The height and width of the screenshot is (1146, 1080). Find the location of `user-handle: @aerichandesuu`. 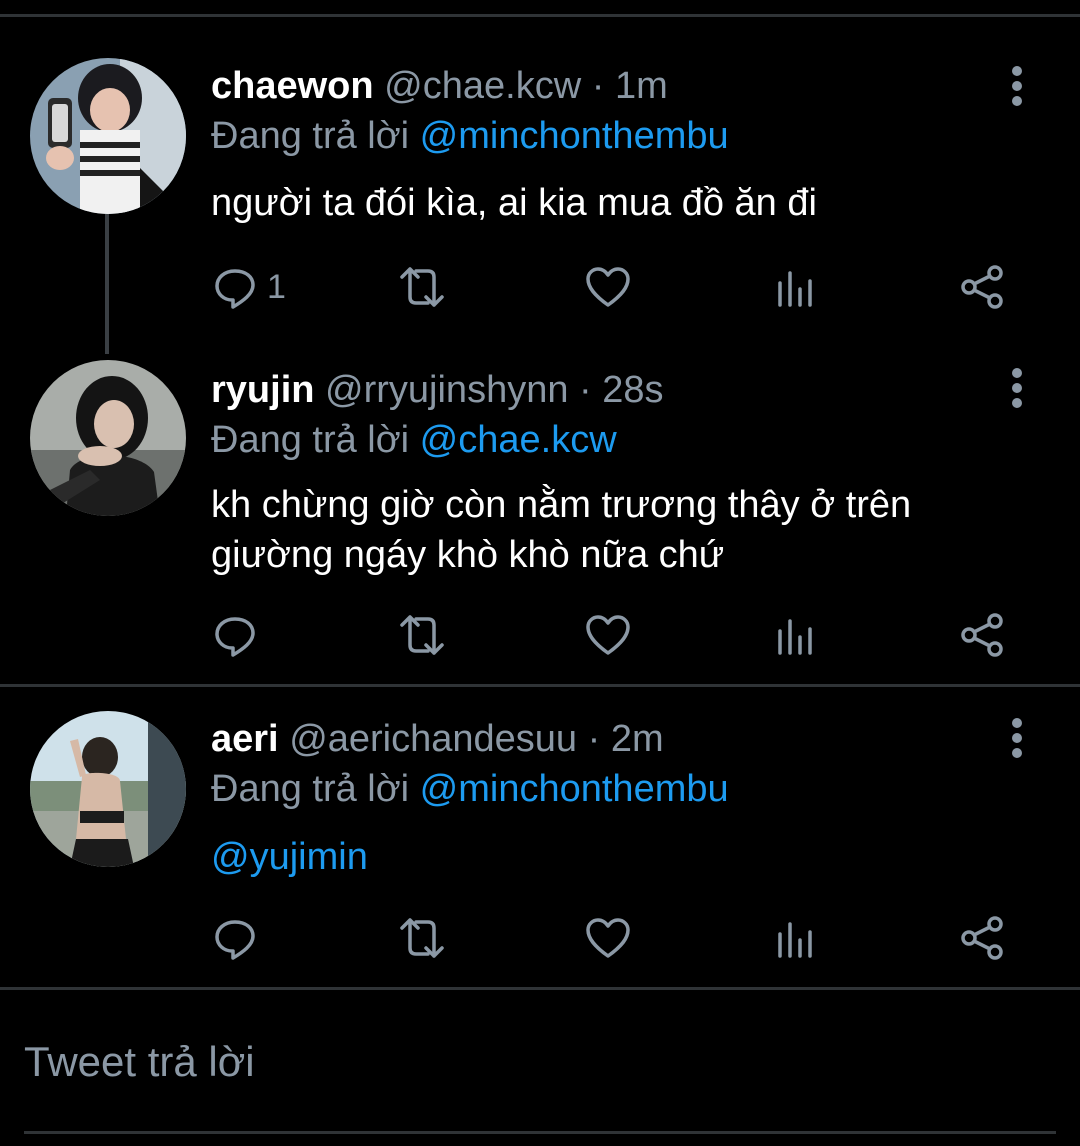

user-handle: @aerichandesuu is located at coordinates (433, 739).